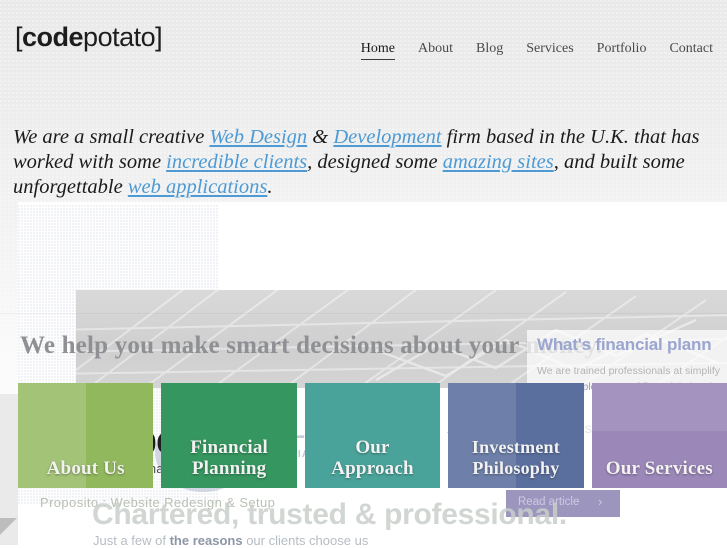 Image resolution: width=727 pixels, height=548 pixels. What do you see at coordinates (372, 435) in the screenshot?
I see `tile-our-approach: Our Approach` at bounding box center [372, 435].